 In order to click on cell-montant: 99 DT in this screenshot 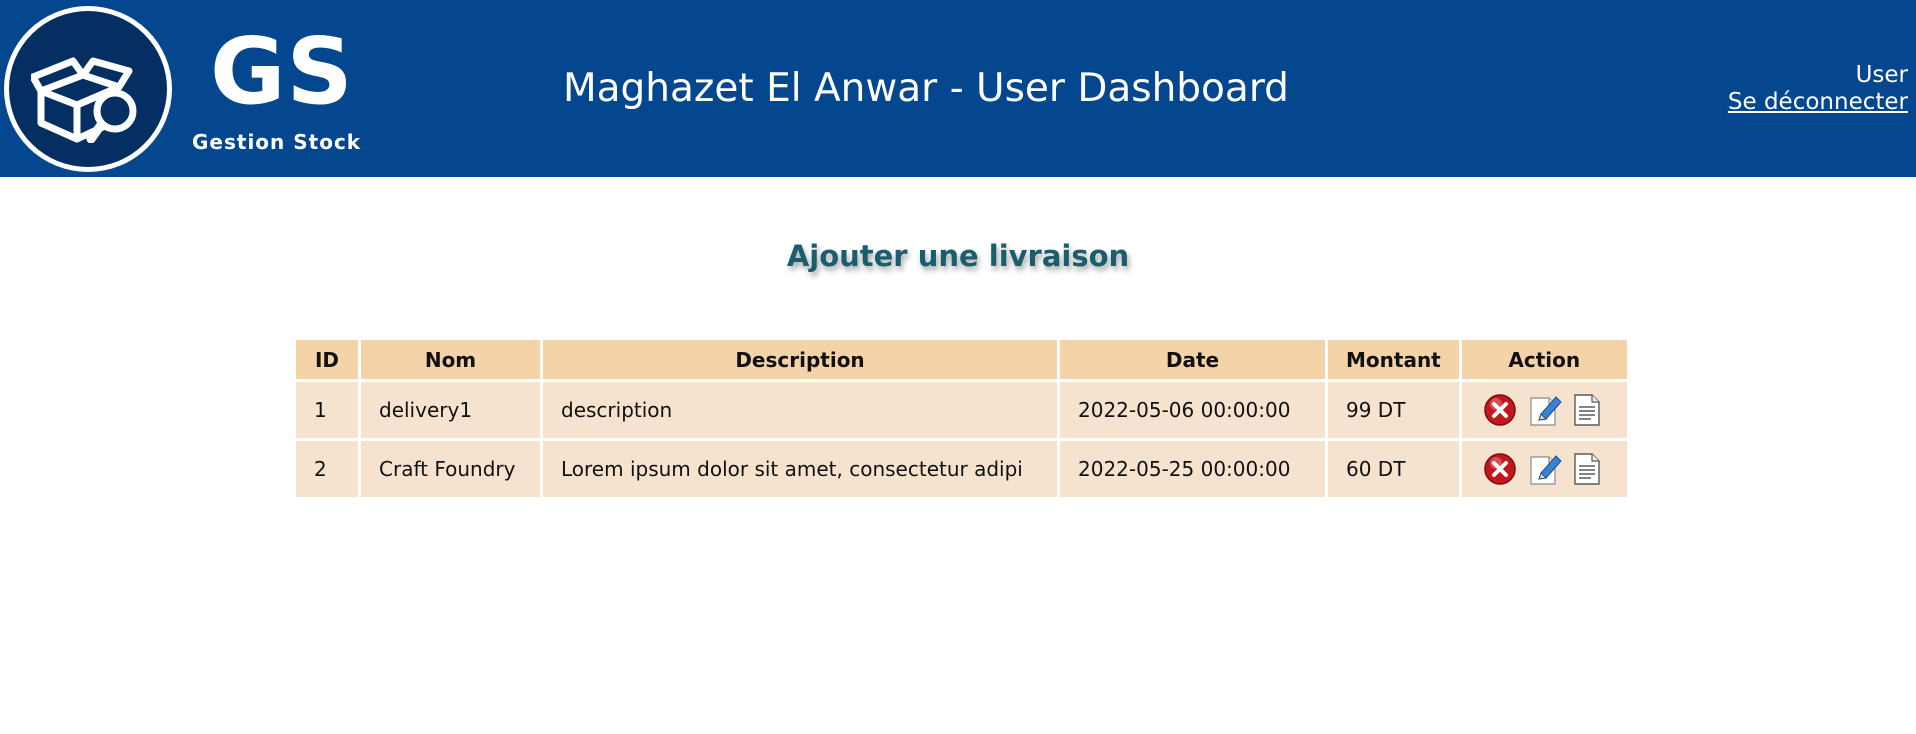, I will do `click(1393, 410)`.